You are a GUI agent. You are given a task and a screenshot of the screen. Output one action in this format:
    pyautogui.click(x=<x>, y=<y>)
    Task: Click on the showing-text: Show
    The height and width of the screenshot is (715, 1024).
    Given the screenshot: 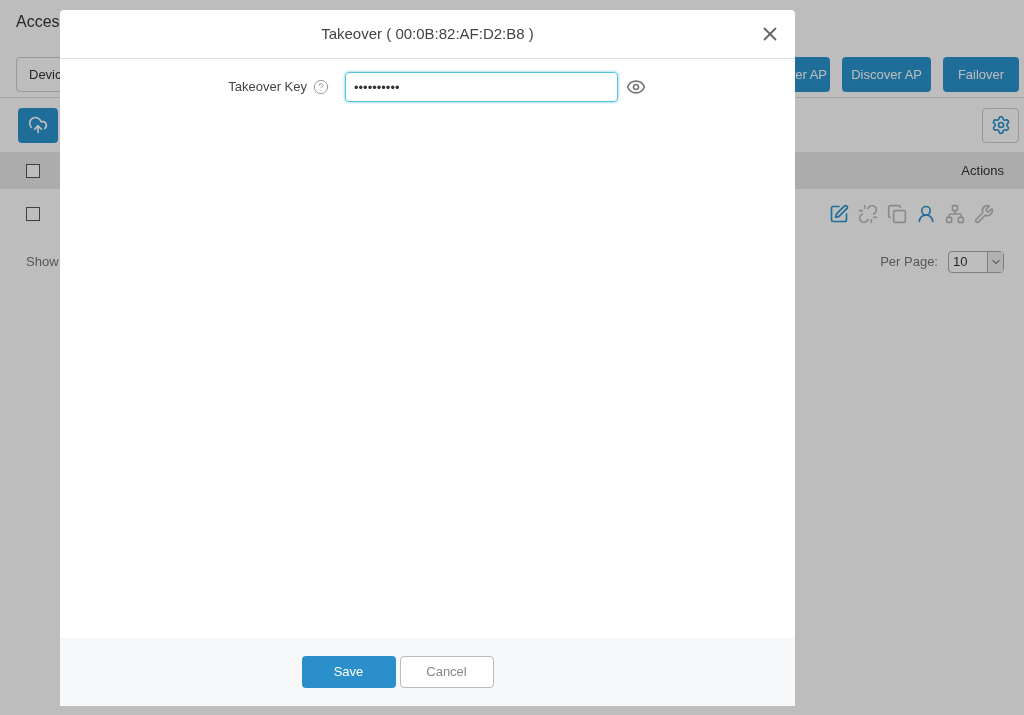 What is the action you would take?
    pyautogui.click(x=42, y=262)
    